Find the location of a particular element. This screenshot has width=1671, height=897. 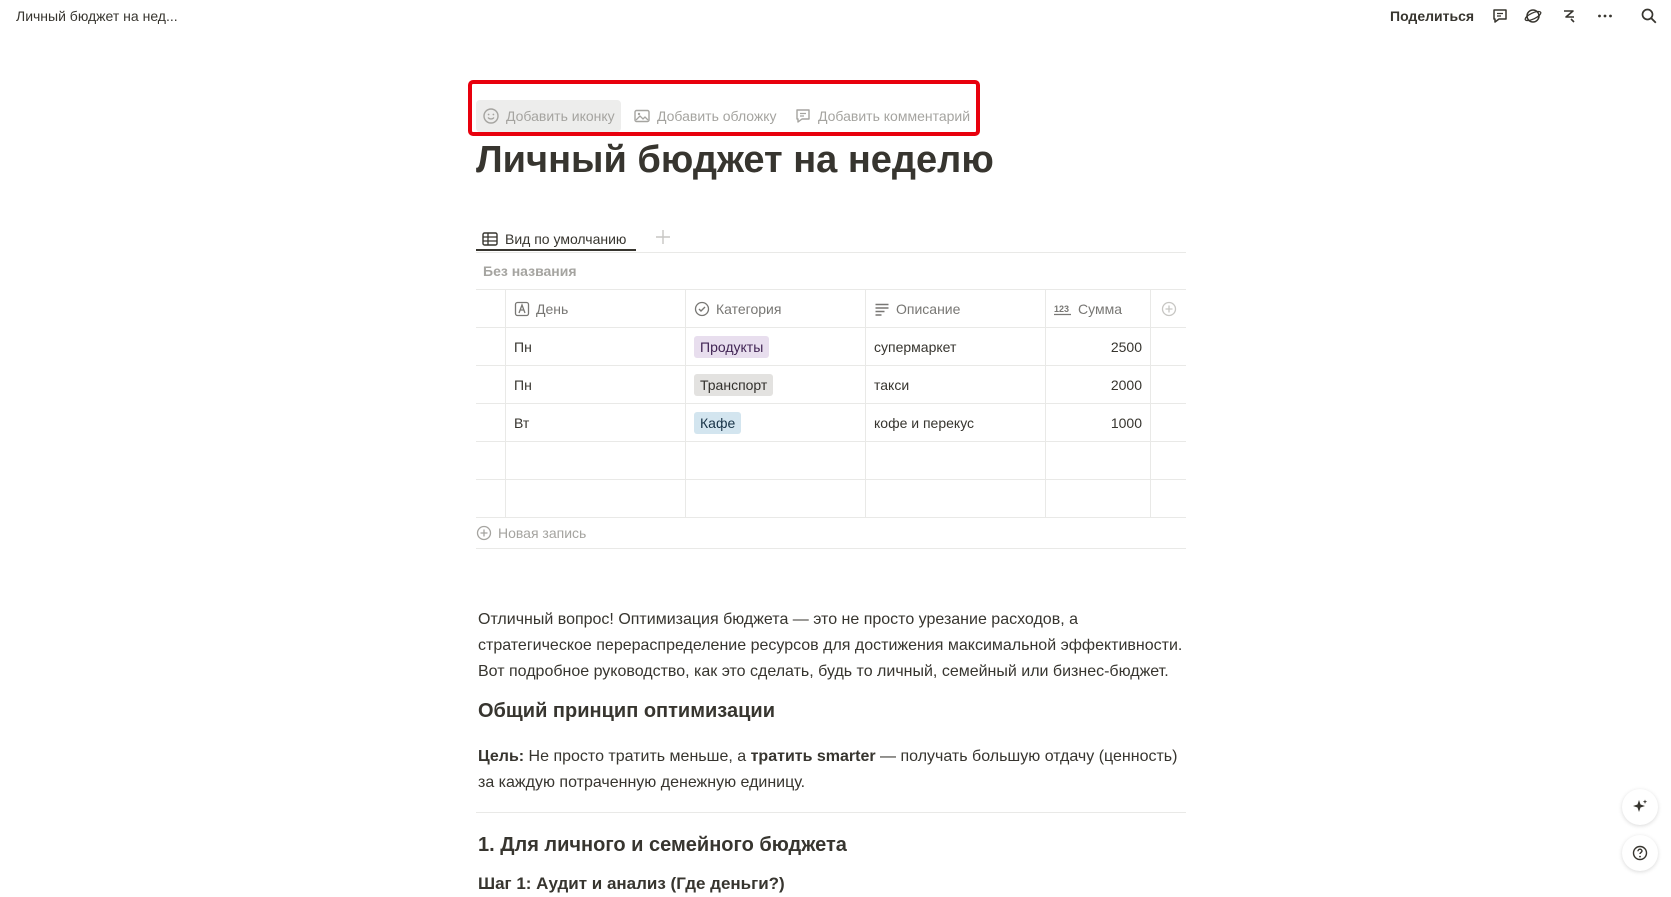

table-row: Пн Продукты супермаркет 2500 is located at coordinates (831, 347).